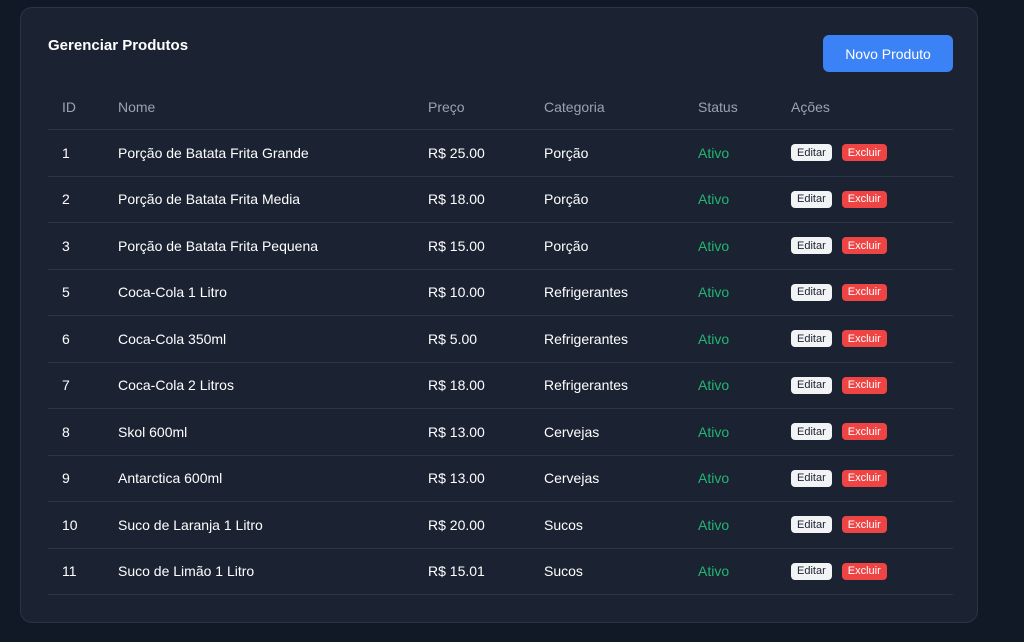 The height and width of the screenshot is (642, 1024). What do you see at coordinates (66, 292) in the screenshot?
I see `cell-id: 5` at bounding box center [66, 292].